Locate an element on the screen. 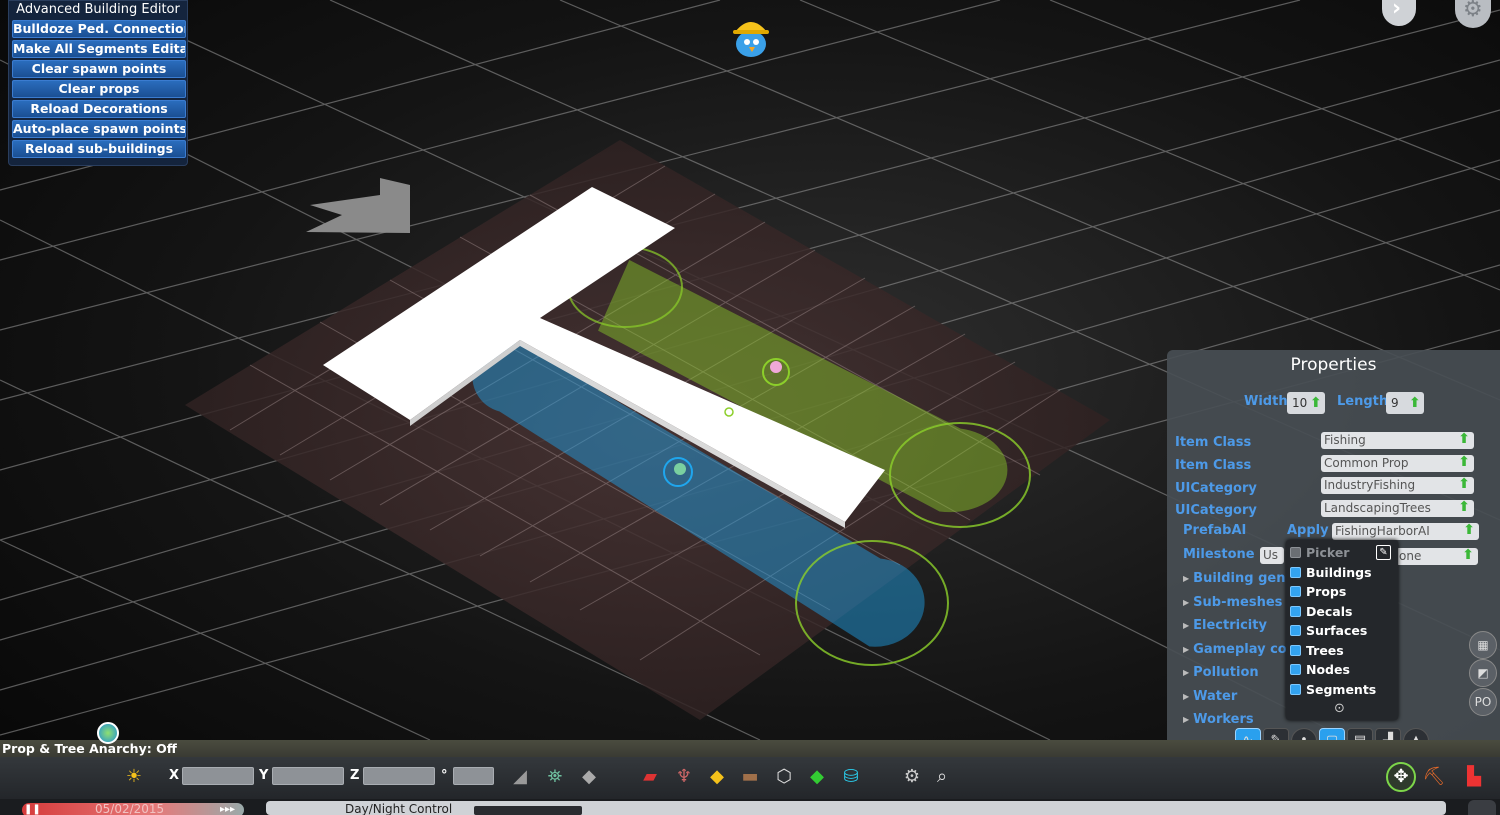  picker-item-surfaces: Surfaces is located at coordinates (1328, 630).